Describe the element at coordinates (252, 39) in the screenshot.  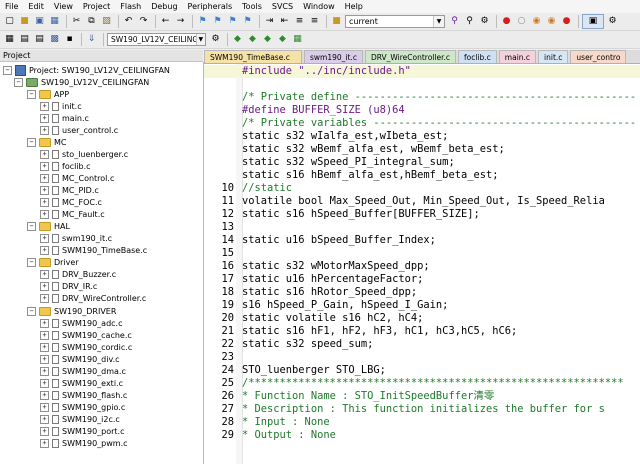
I see `manage-runtime-icon: ◆` at that location.